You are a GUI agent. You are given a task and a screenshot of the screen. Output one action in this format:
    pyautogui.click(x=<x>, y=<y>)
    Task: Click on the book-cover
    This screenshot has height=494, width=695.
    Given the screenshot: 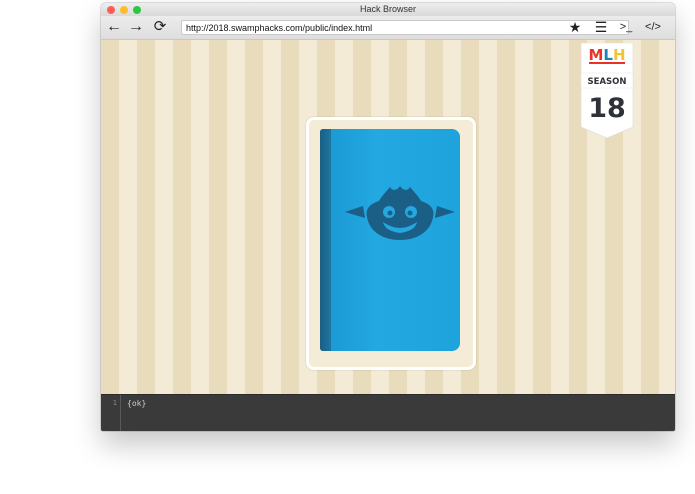 What is the action you would take?
    pyautogui.click(x=390, y=240)
    